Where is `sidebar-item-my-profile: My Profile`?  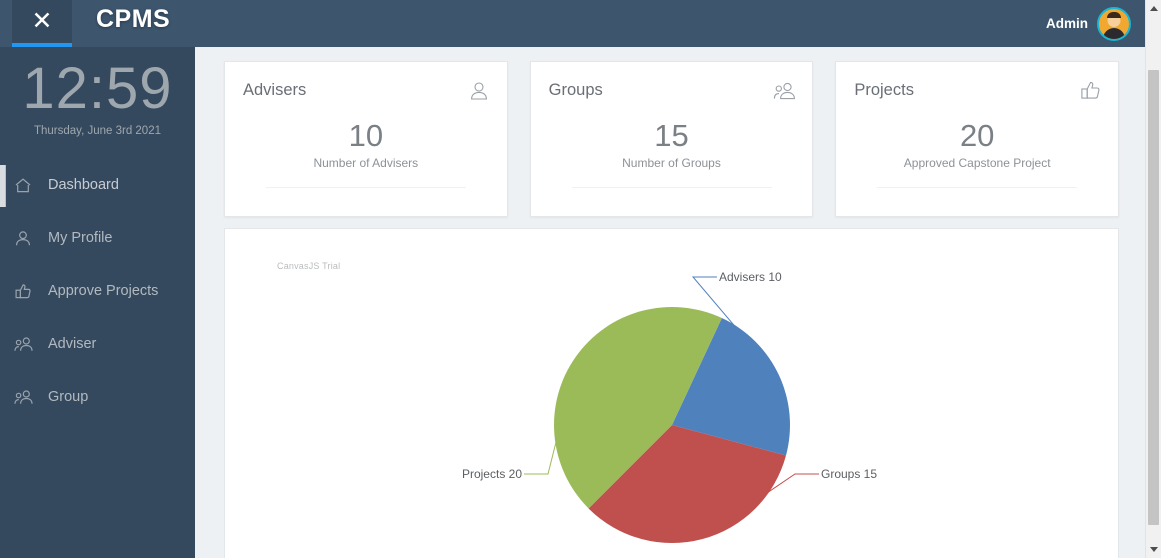
sidebar-item-my-profile: My Profile is located at coordinates (97, 238).